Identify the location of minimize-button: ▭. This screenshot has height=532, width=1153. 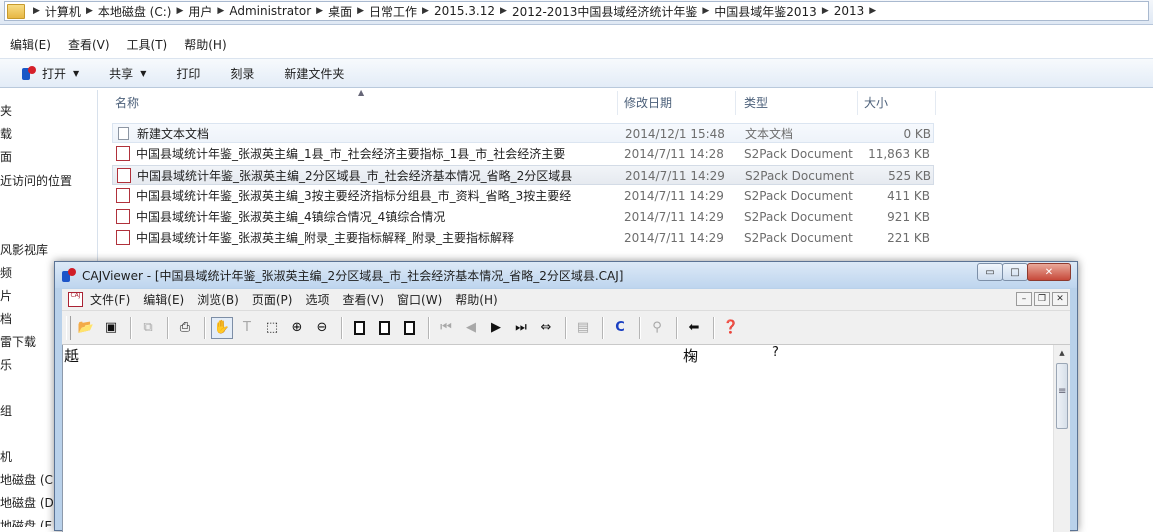
(990, 272).